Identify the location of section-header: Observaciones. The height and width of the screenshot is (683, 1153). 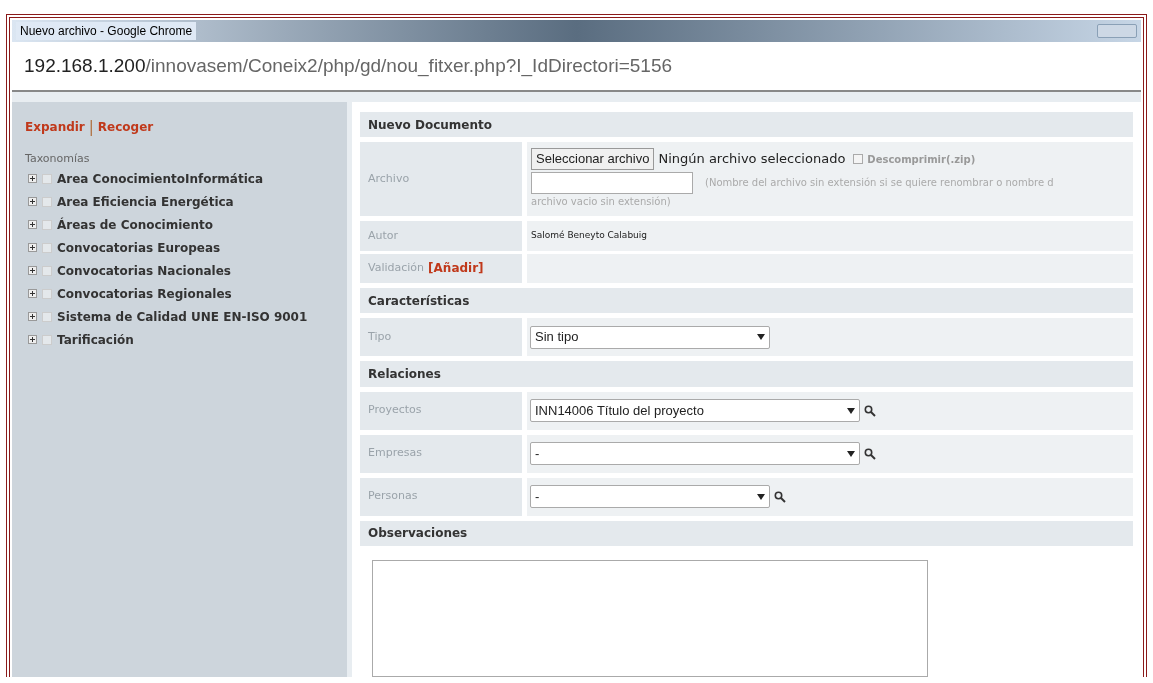
(746, 533).